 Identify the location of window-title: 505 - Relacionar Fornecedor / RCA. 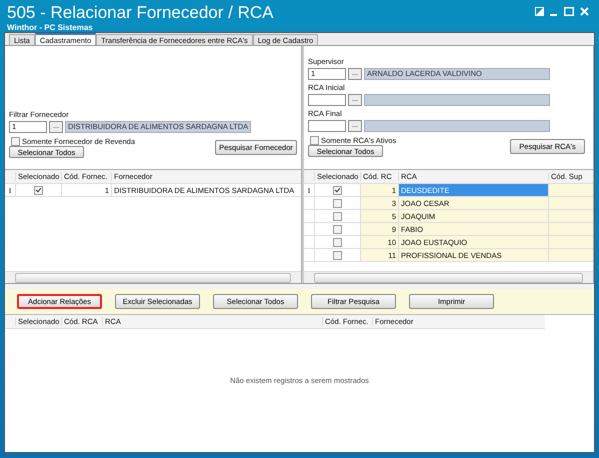
(140, 13).